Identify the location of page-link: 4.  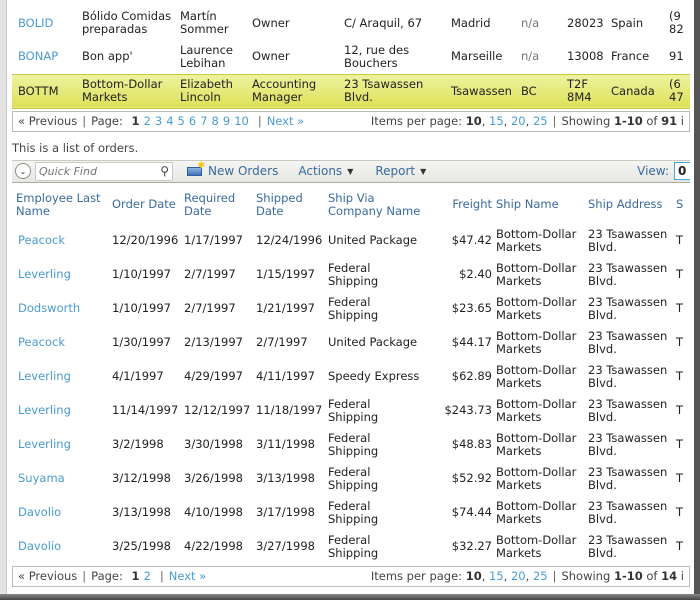
(169, 121).